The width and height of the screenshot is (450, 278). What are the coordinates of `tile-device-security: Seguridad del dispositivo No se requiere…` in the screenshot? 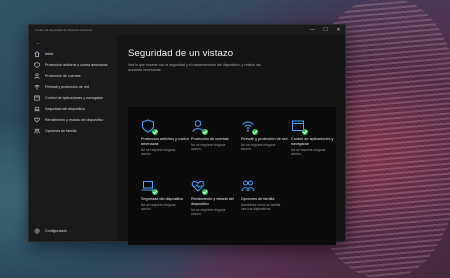 It's located at (166, 195).